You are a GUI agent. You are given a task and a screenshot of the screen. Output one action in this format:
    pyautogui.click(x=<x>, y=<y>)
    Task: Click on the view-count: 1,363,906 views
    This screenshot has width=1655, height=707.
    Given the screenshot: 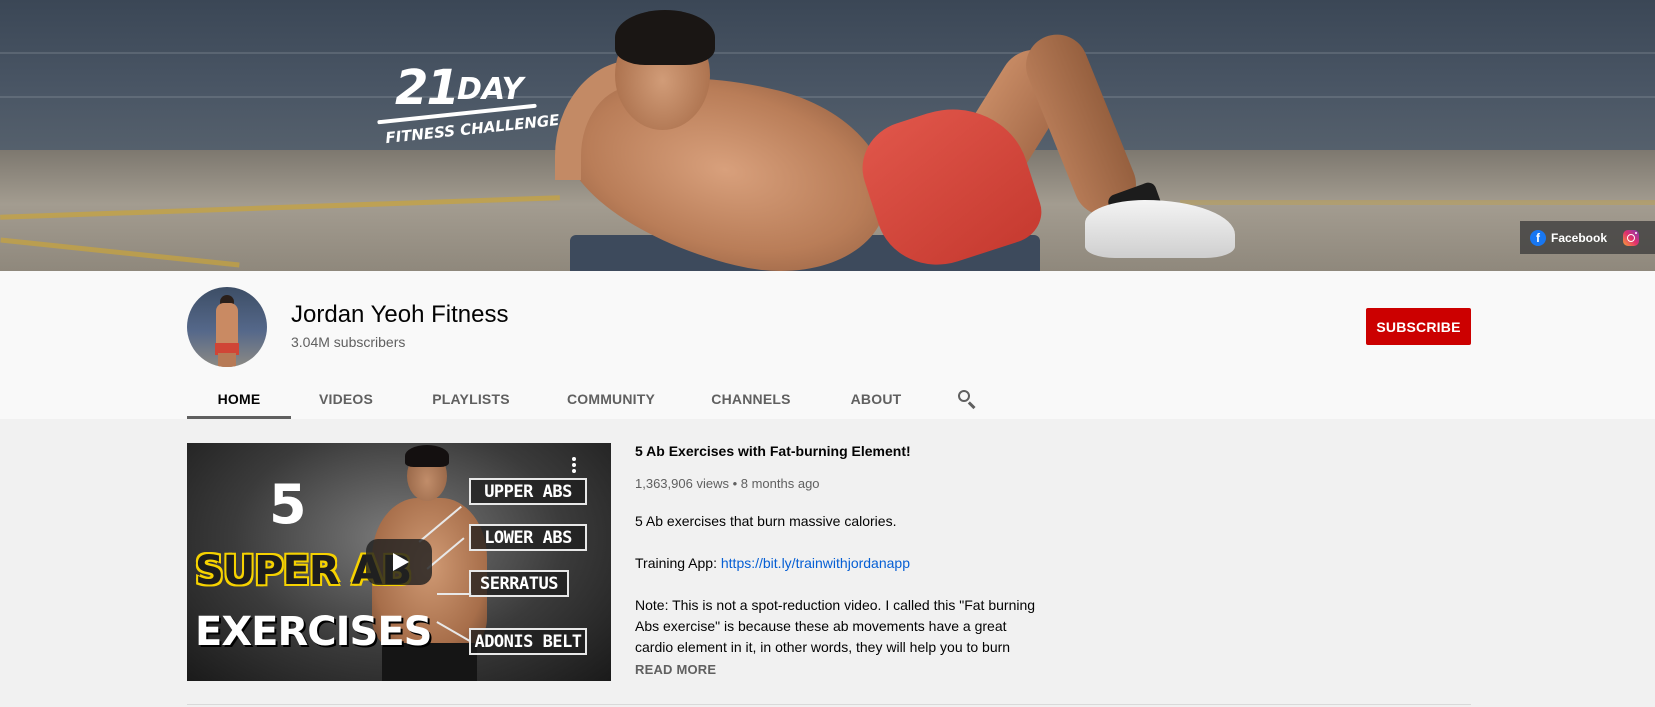 What is the action you would take?
    pyautogui.click(x=682, y=483)
    